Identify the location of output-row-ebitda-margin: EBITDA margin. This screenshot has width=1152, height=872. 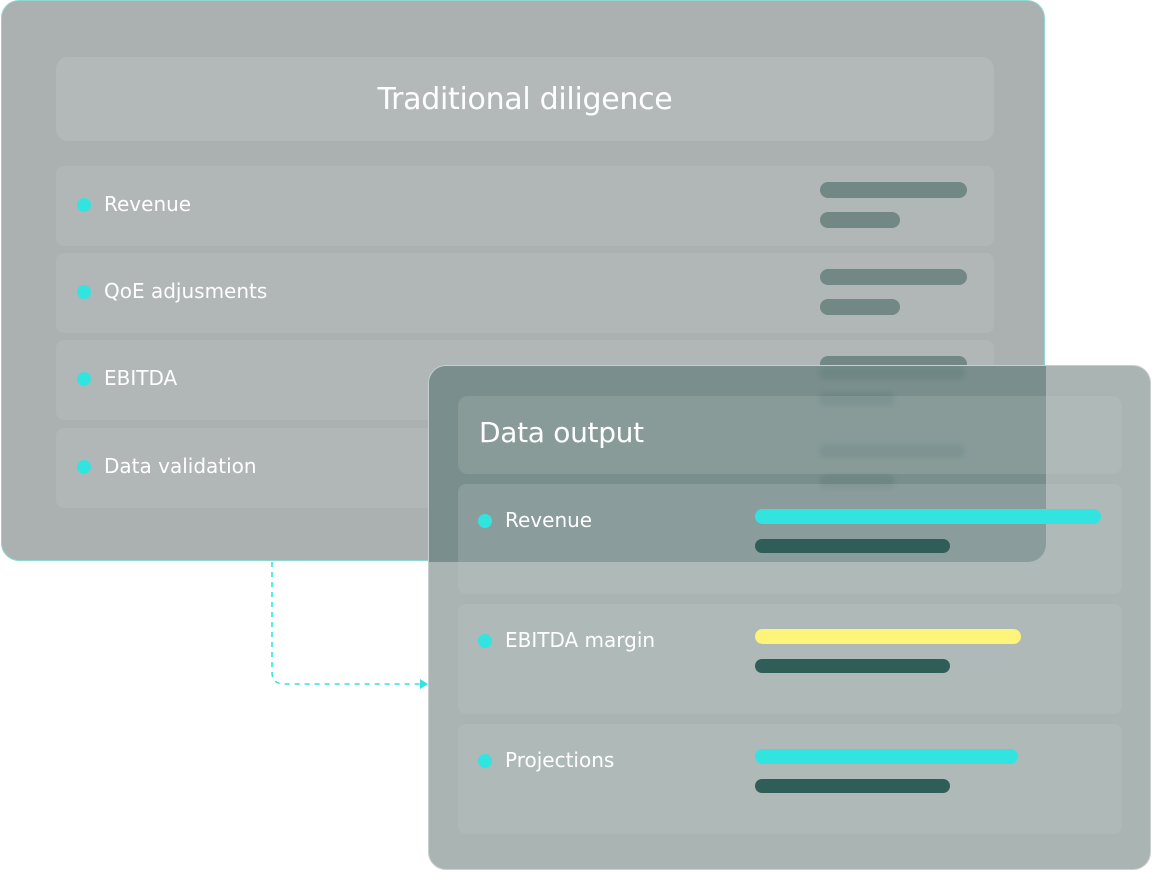
(790, 659).